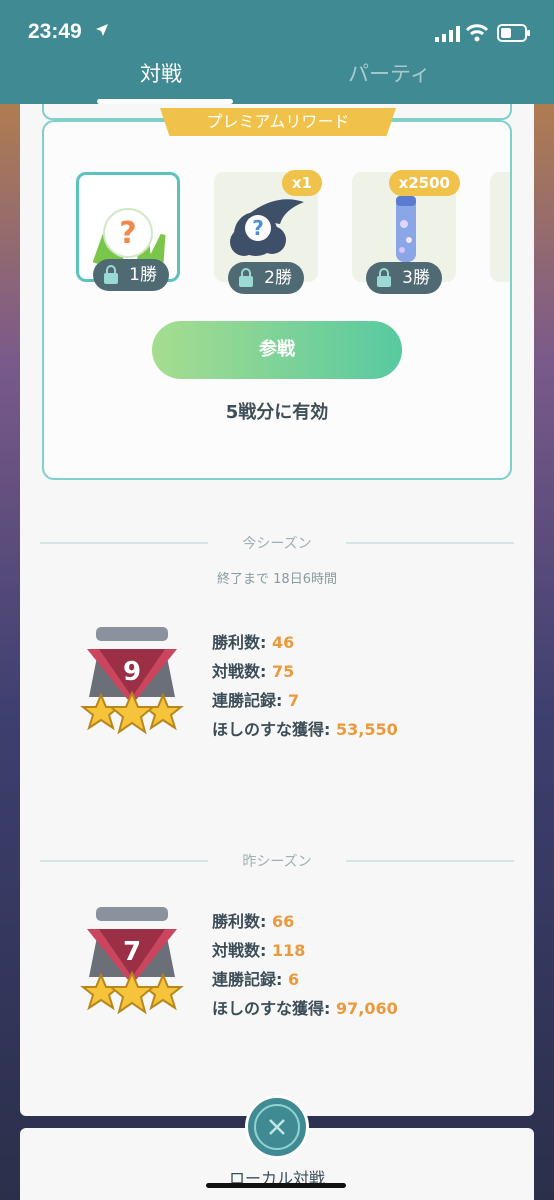 The height and width of the screenshot is (1200, 554). I want to click on close-button, so click(277, 1127).